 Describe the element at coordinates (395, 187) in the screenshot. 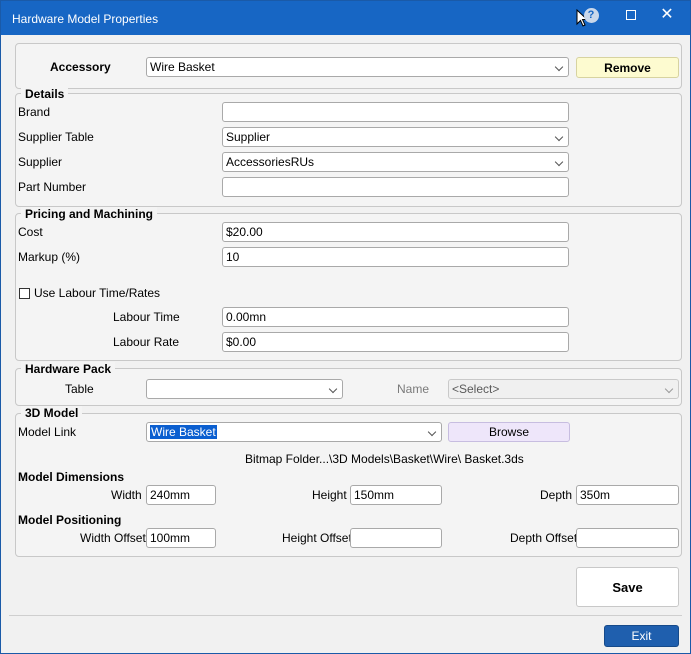

I see `part-number-input` at that location.